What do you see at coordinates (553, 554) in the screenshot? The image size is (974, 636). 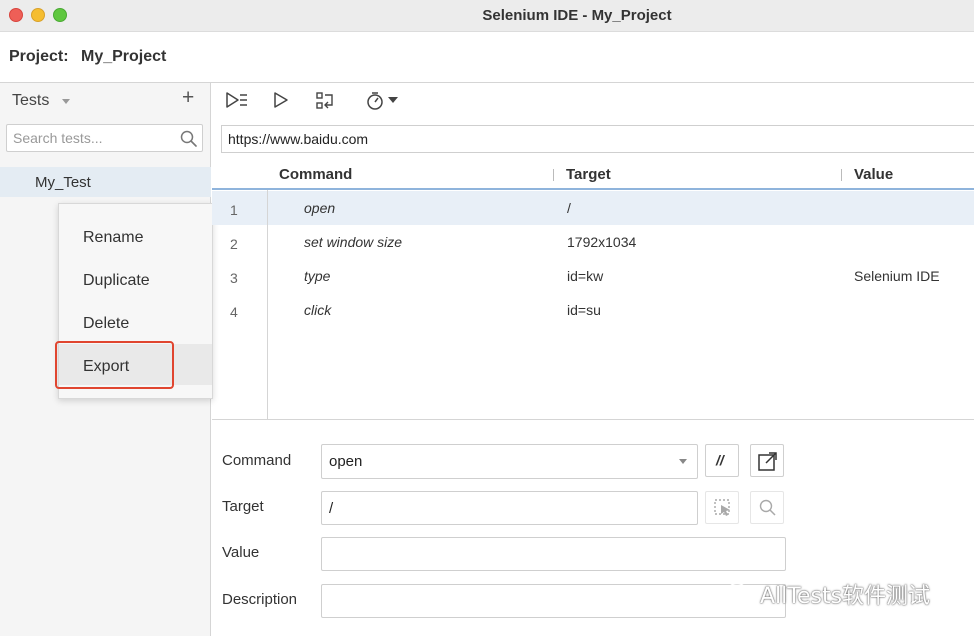 I see `value-input` at bounding box center [553, 554].